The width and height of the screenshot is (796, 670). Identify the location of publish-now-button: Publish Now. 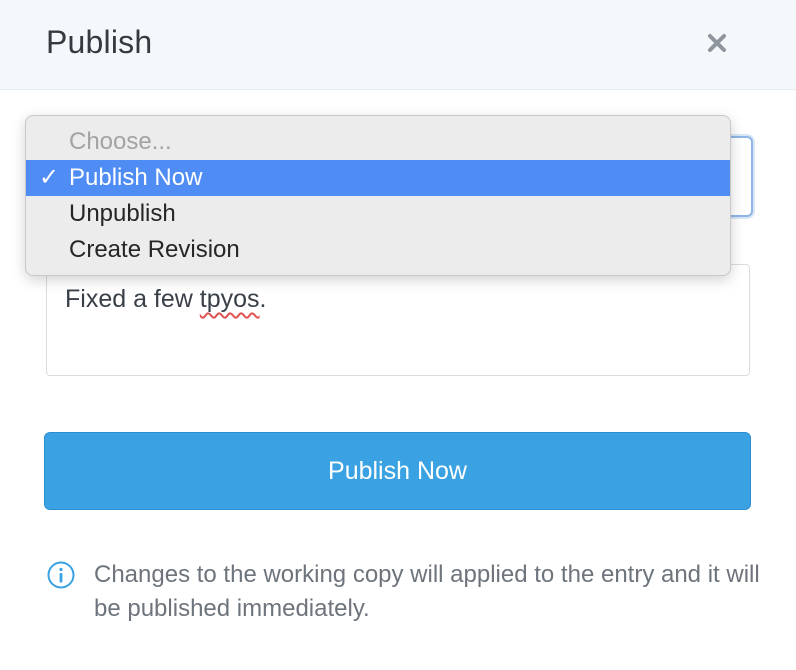
(397, 471).